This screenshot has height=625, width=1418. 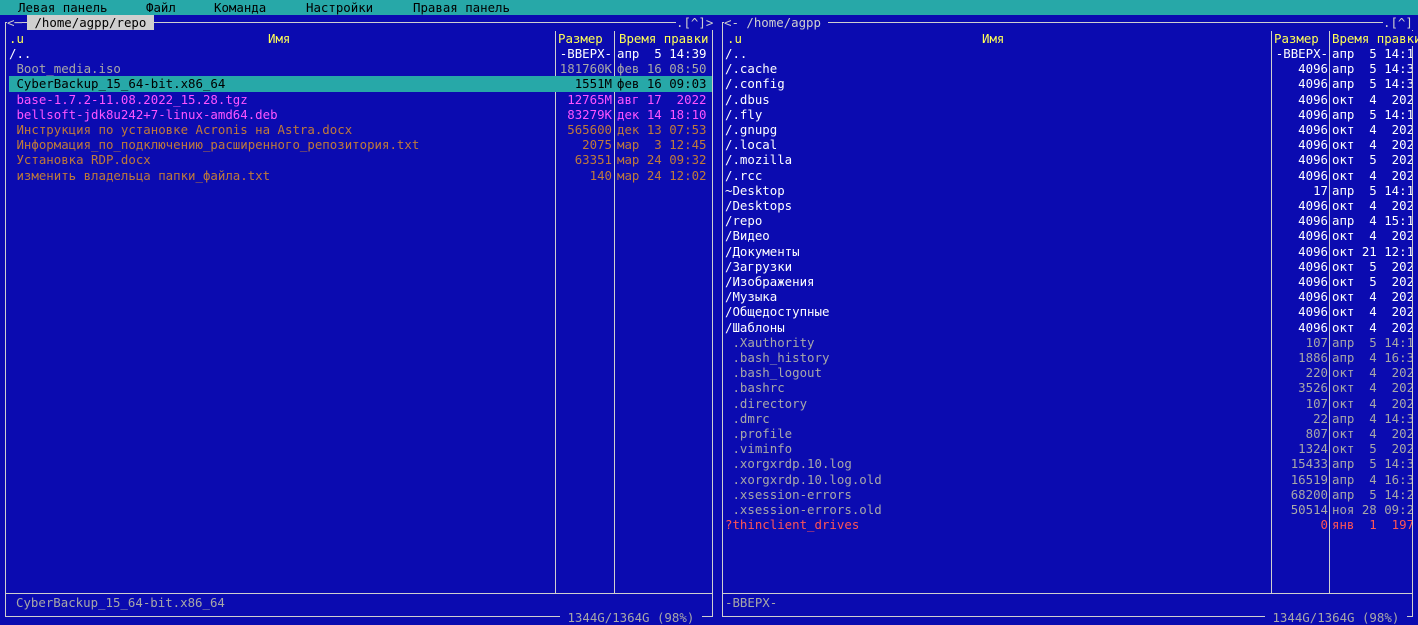 What do you see at coordinates (755, 388) in the screenshot?
I see `file-name: .bashrc` at bounding box center [755, 388].